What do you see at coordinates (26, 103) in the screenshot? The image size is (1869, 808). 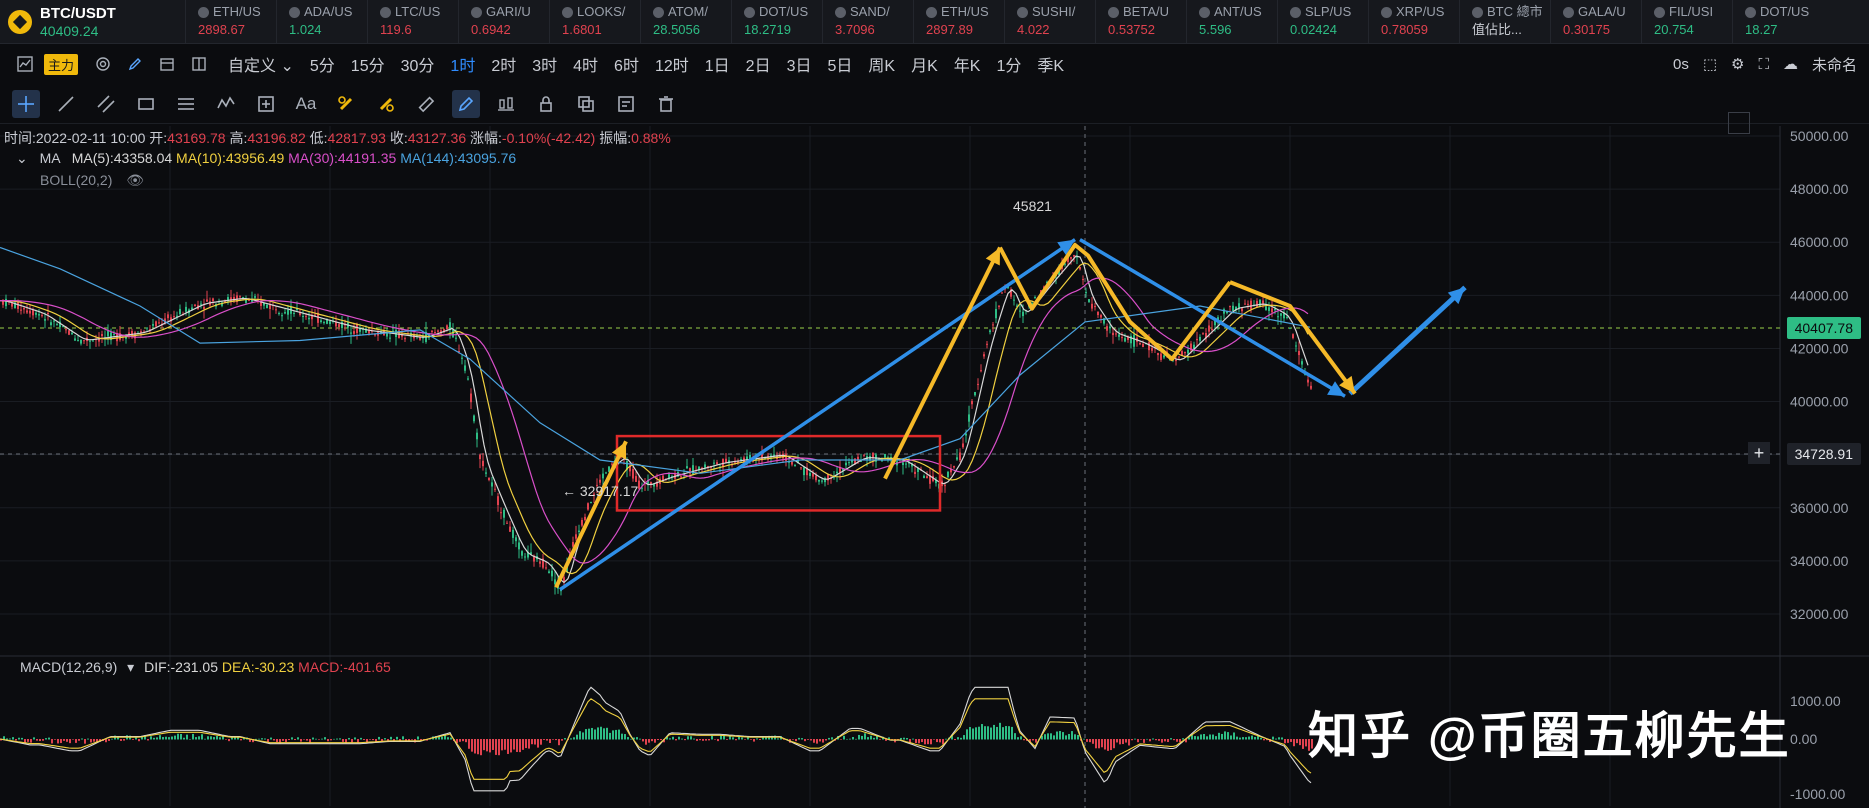 I see `cursor-icon` at bounding box center [26, 103].